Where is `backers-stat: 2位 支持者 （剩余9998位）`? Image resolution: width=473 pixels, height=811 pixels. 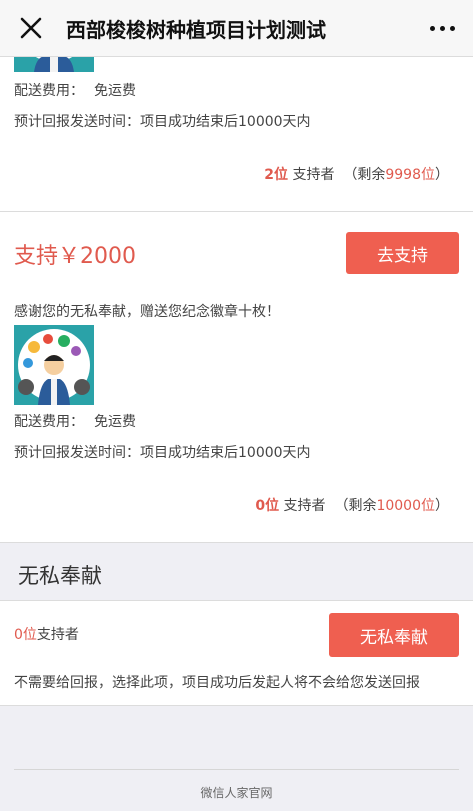 backers-stat: 2位 支持者 （剩余9998位） is located at coordinates (356, 175).